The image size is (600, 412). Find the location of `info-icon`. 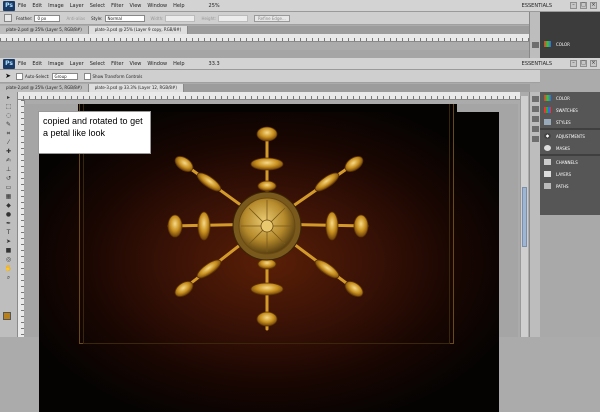

info-icon is located at coordinates (535, 119).